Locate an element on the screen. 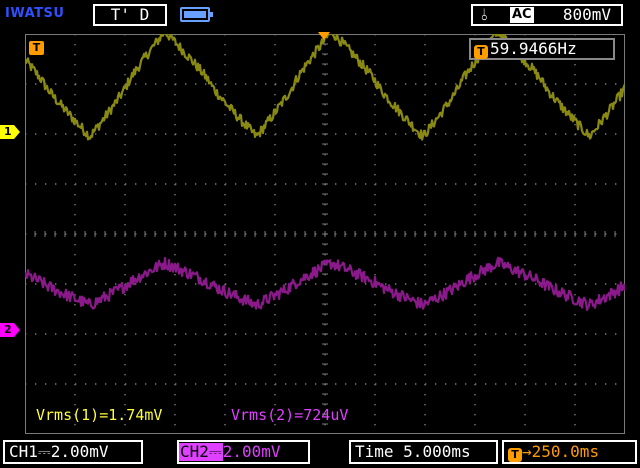  brand-logo: IWATSU is located at coordinates (35, 13).